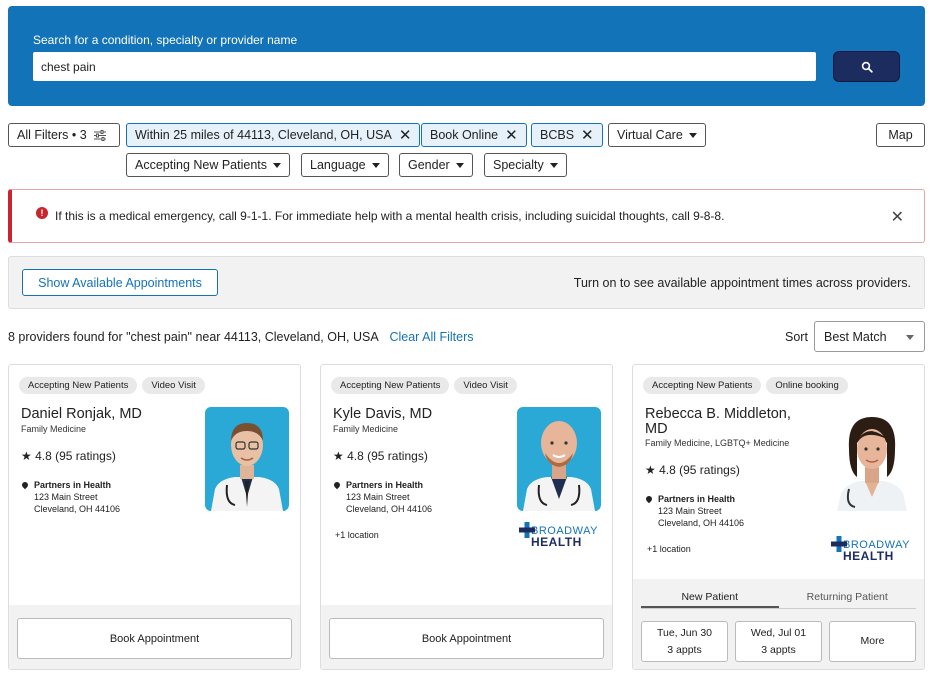 This screenshot has height=676, width=936. I want to click on logo-text-bottom: HEALTH, so click(556, 542).